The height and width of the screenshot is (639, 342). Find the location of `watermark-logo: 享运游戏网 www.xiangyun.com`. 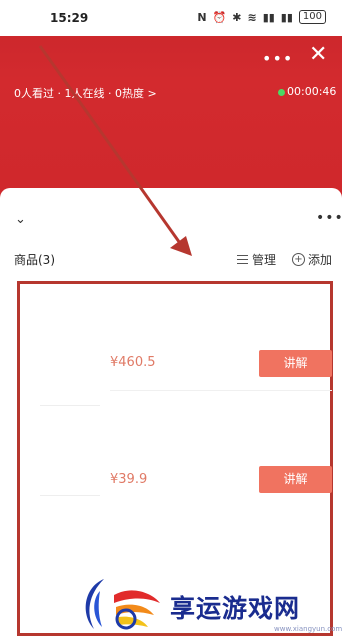

watermark-logo: 享运游戏网 www.xiangyun.com is located at coordinates (208, 604).